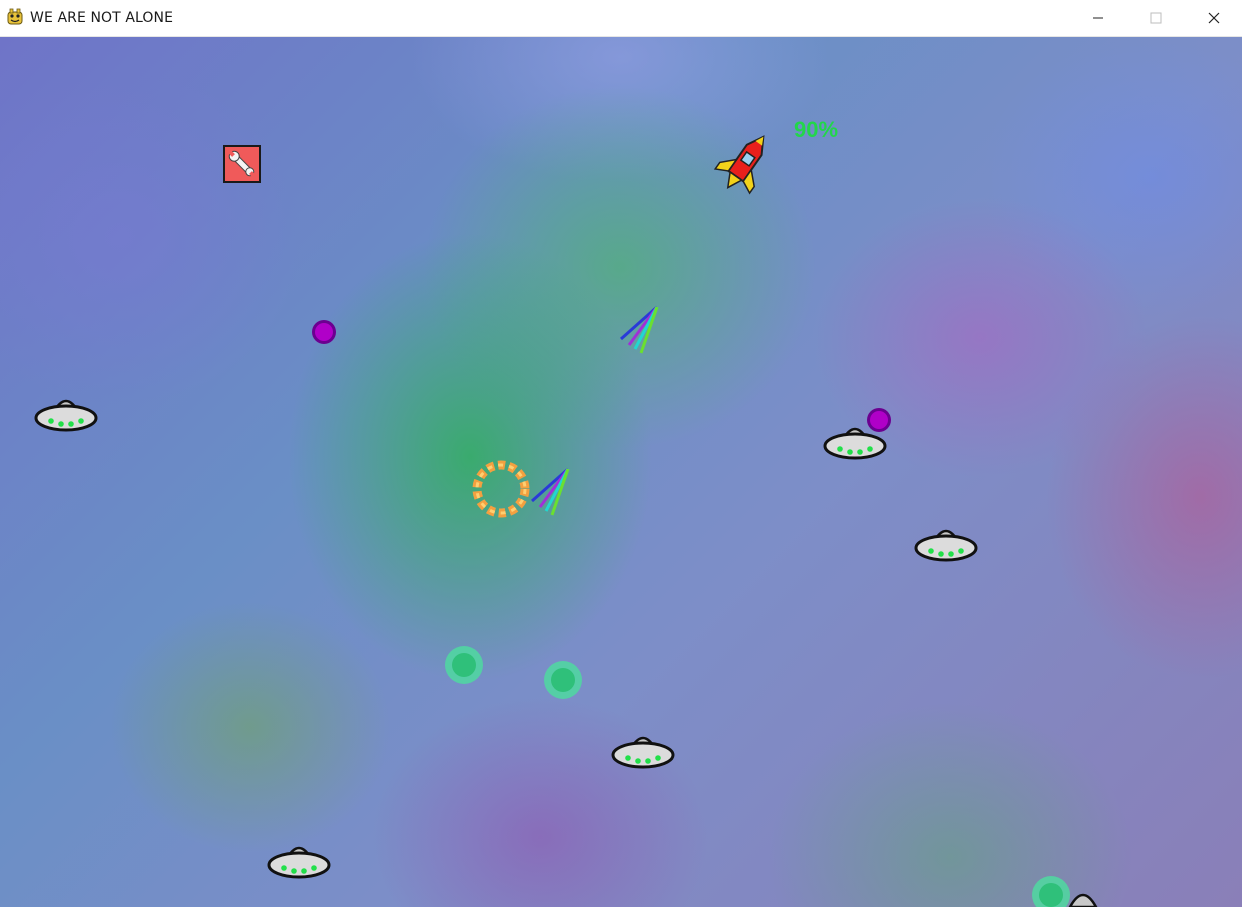  What do you see at coordinates (324, 332) in the screenshot?
I see `purple-orb-icon` at bounding box center [324, 332].